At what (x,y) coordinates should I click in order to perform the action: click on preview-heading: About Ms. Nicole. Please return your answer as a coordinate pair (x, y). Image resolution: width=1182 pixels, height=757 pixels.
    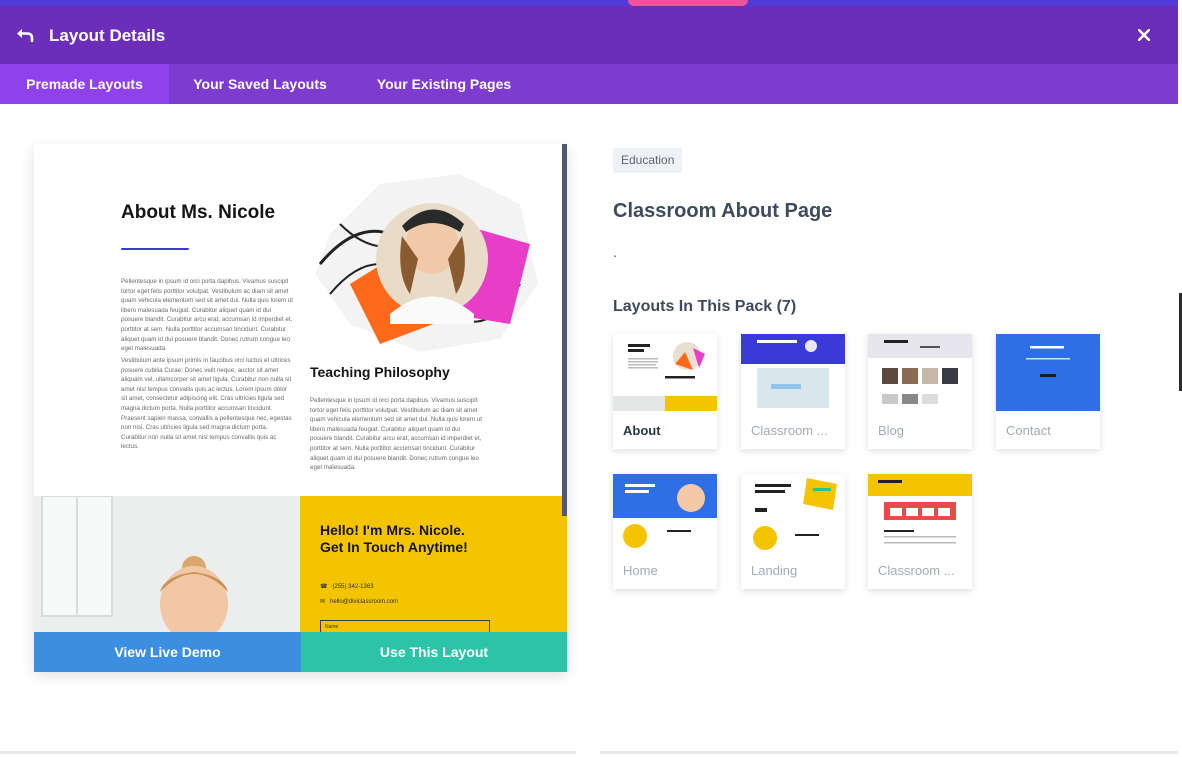
    Looking at the image, I should click on (198, 212).